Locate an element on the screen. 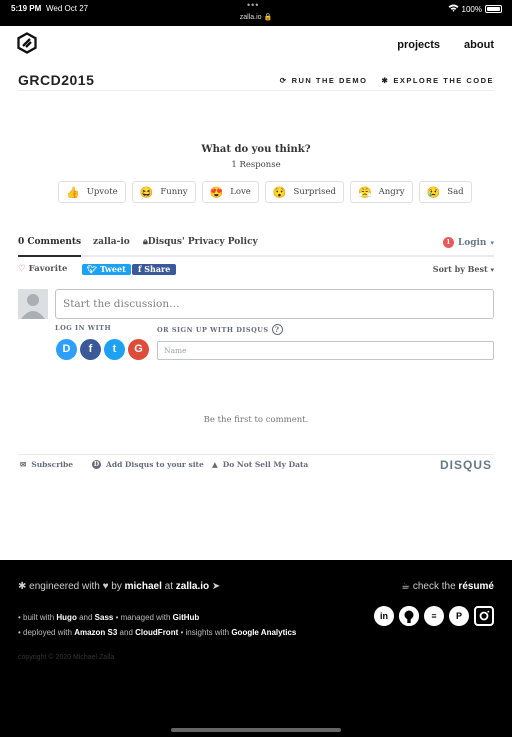 This screenshot has width=512, height=737. disqus-login-icon: D is located at coordinates (66, 349).